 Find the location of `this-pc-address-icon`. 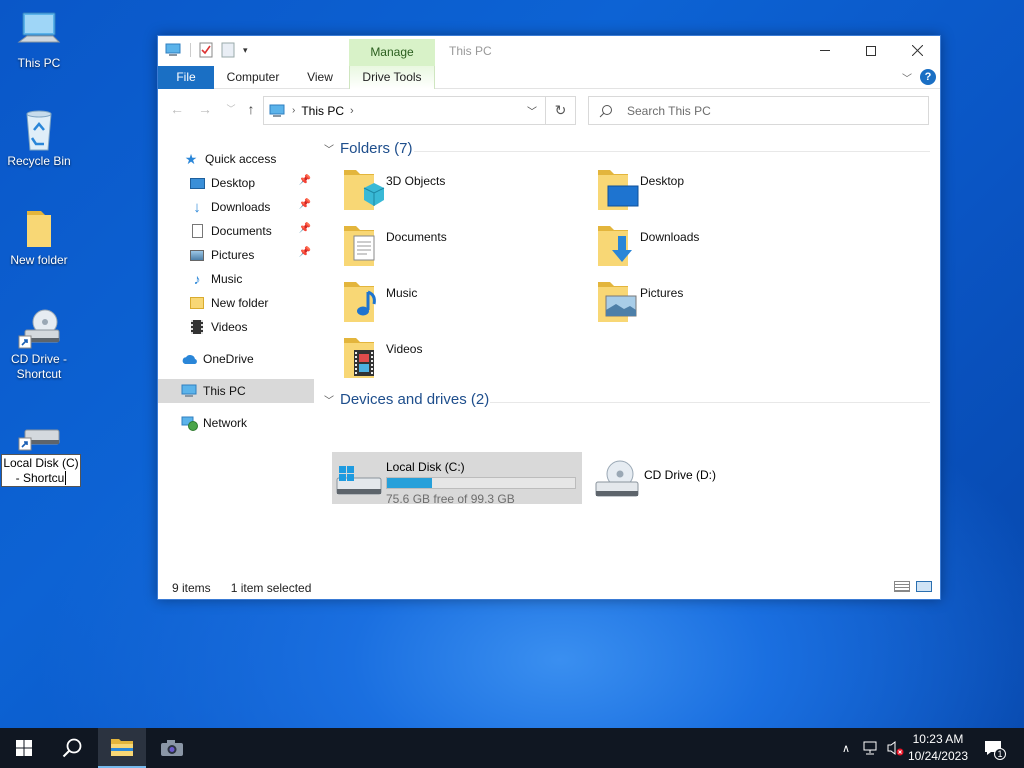

this-pc-address-icon is located at coordinates (277, 111).